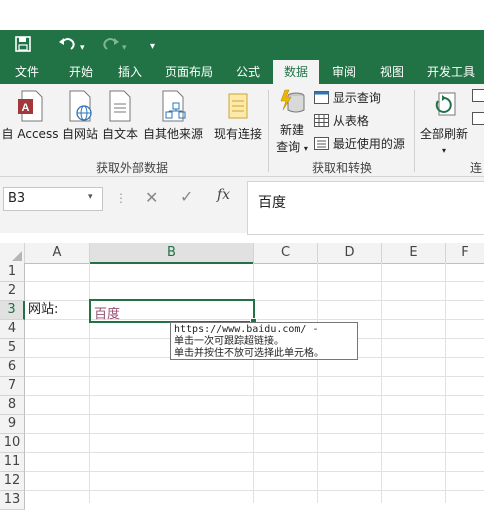  I want to click on column-header-d: D, so click(350, 253).